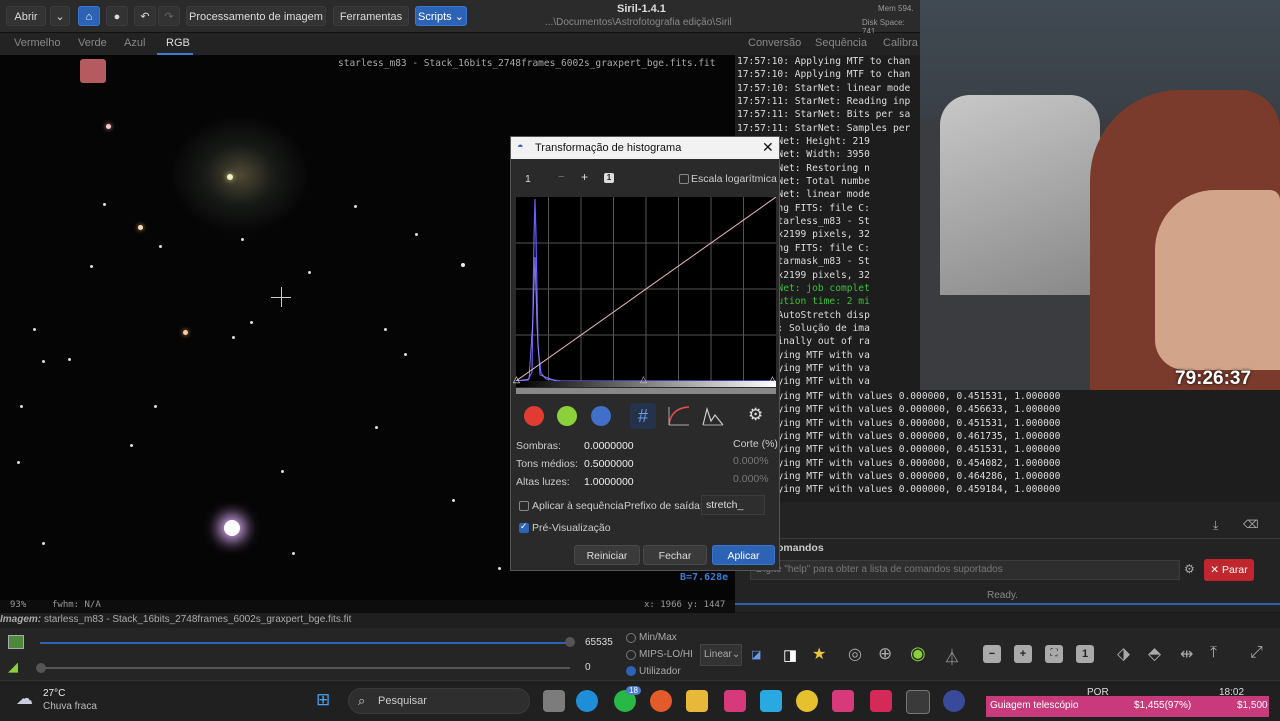 The width and height of the screenshot is (1280, 721). What do you see at coordinates (1186, 654) in the screenshot?
I see `mirror-x-icon: ⇹` at bounding box center [1186, 654].